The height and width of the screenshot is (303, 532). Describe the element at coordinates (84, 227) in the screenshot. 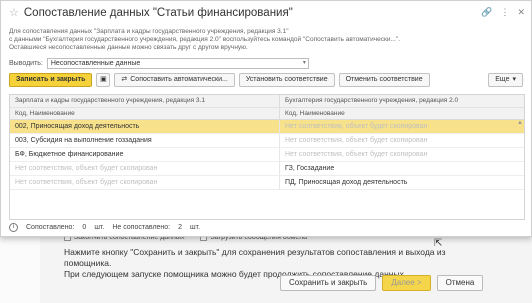

I see `matched-count: 0` at that location.